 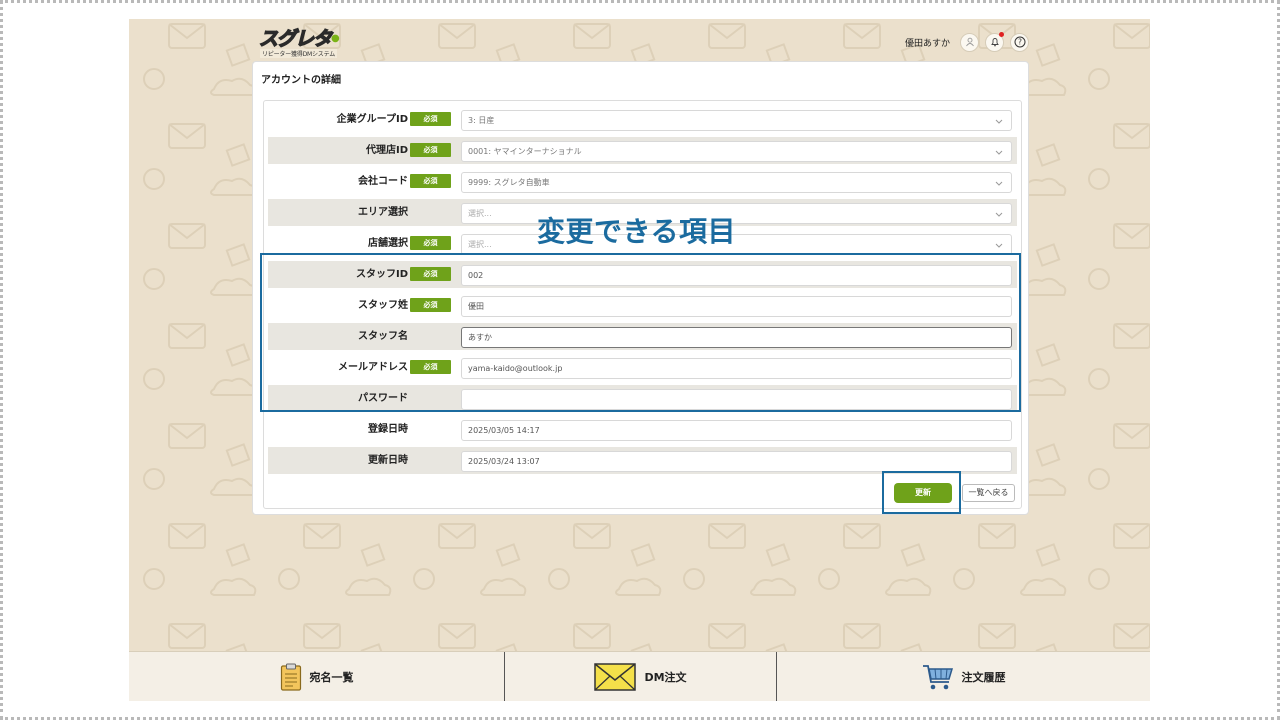 I want to click on field-label: エリア選択, so click(x=383, y=212).